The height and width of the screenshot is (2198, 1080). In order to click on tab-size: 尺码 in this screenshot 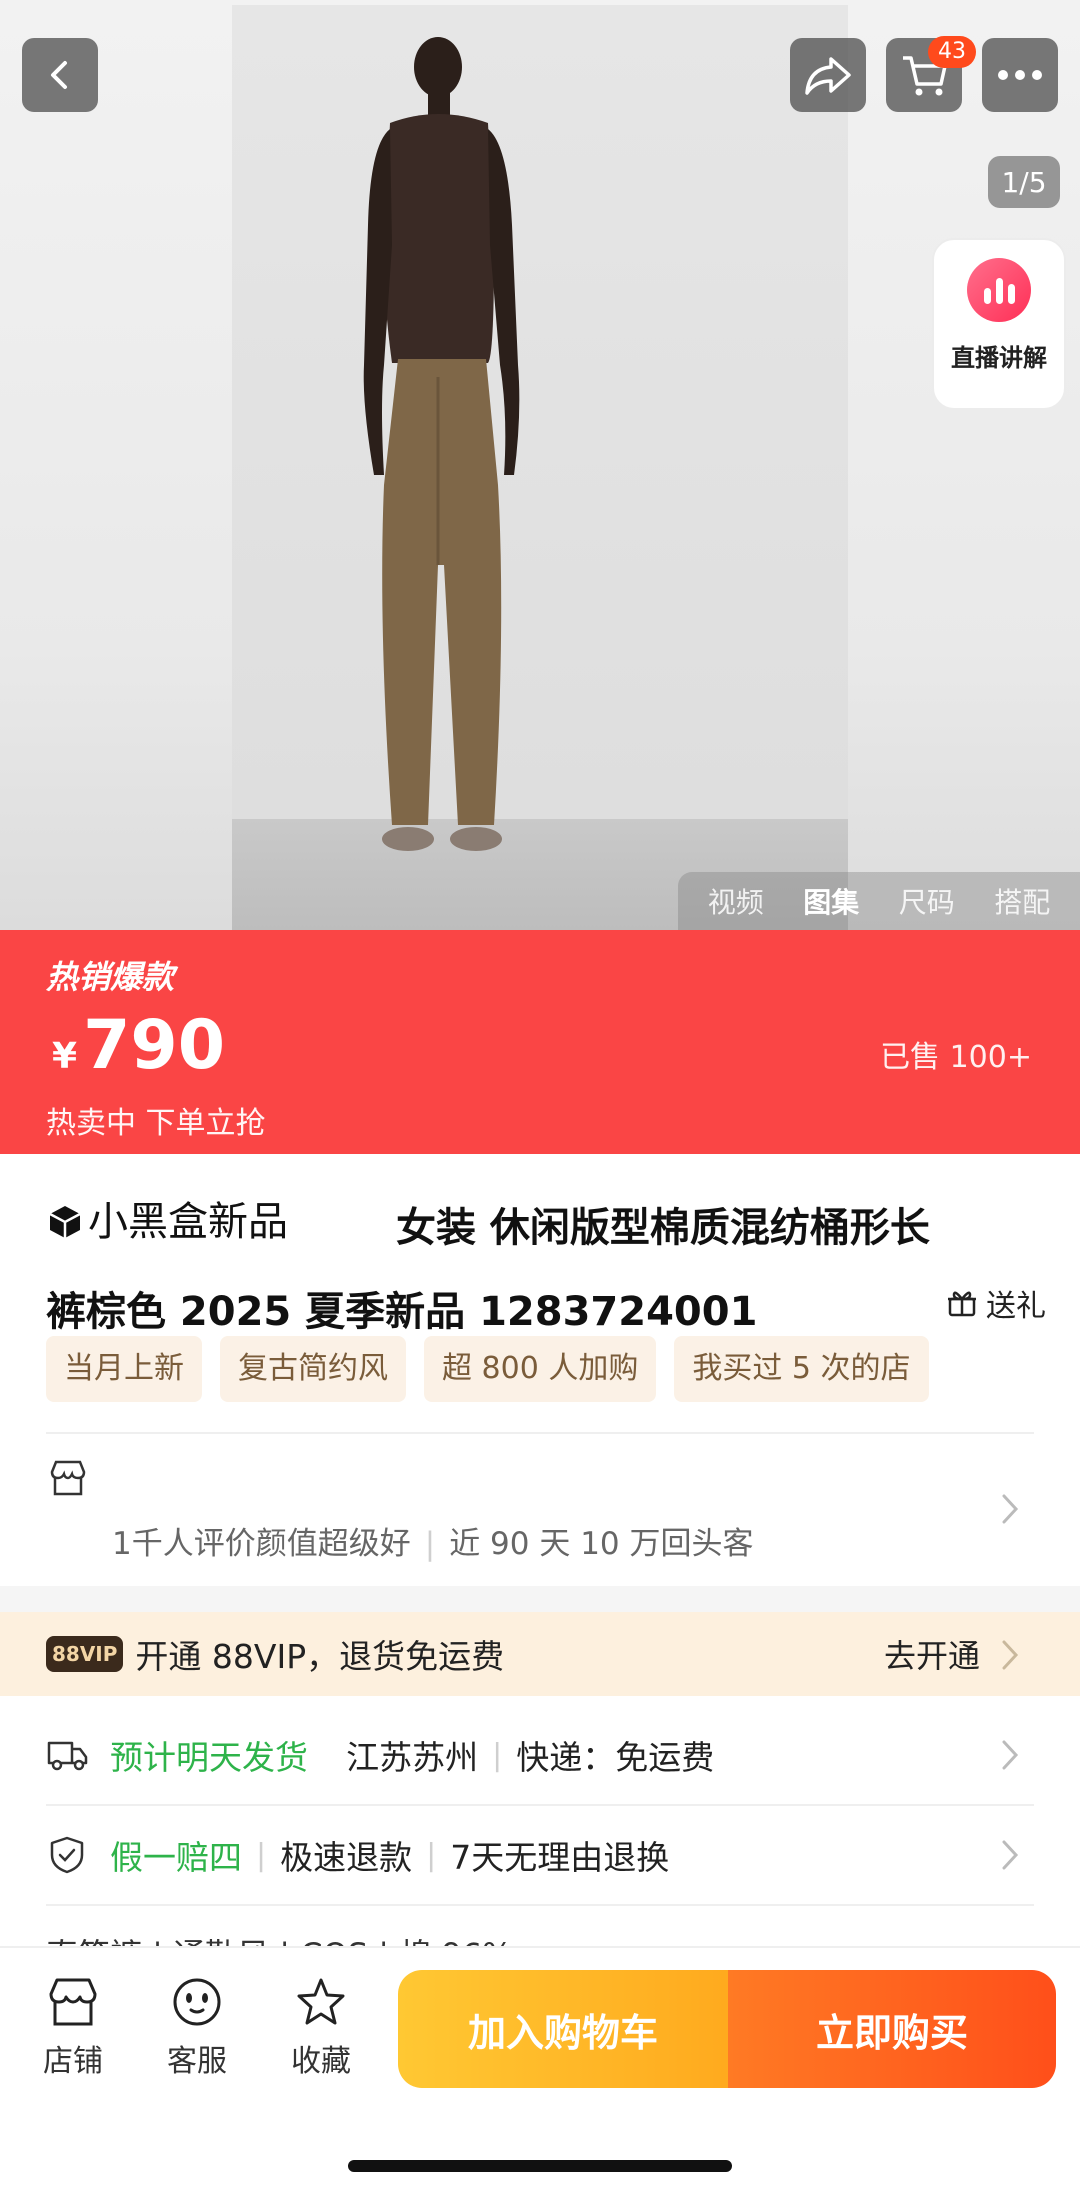, I will do `click(927, 901)`.